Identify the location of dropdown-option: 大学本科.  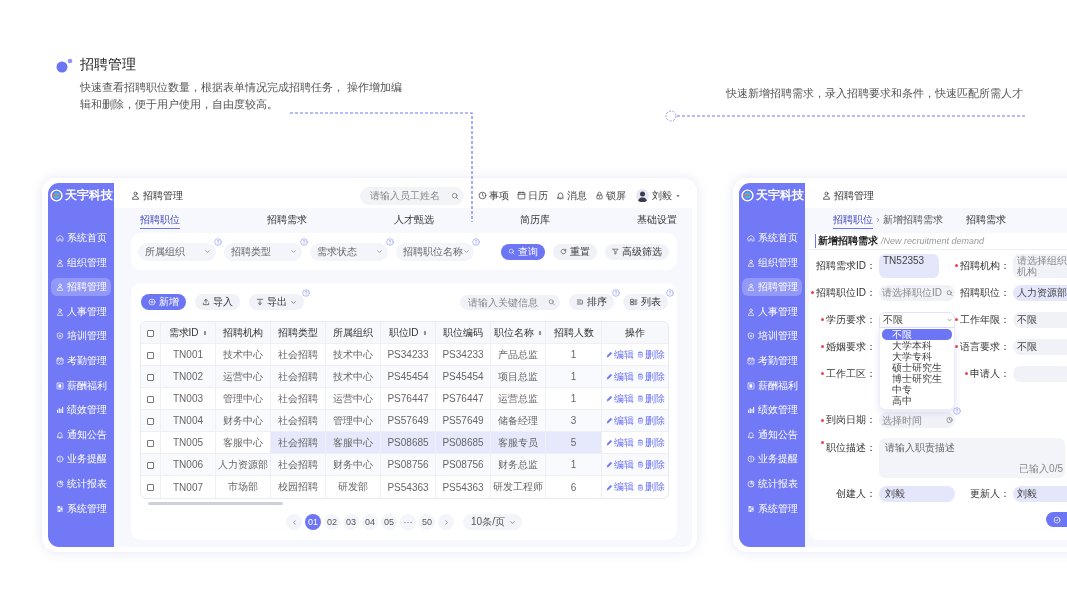
(917, 345).